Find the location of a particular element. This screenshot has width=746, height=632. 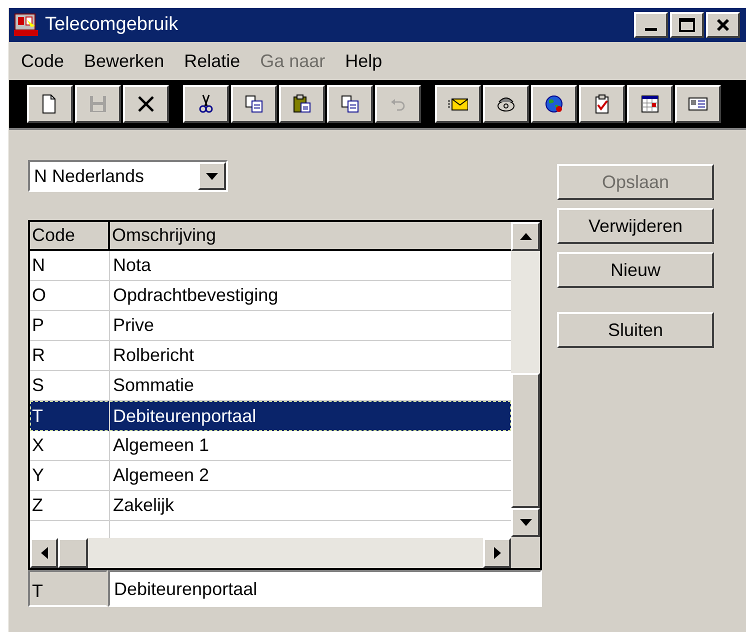

table-cell: S is located at coordinates (70, 385).